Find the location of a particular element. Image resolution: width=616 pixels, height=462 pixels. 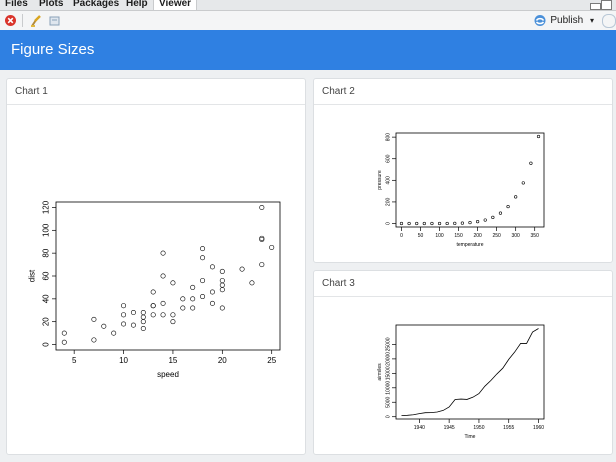

chart-2-x-tick-label: 0 is located at coordinates (401, 236).